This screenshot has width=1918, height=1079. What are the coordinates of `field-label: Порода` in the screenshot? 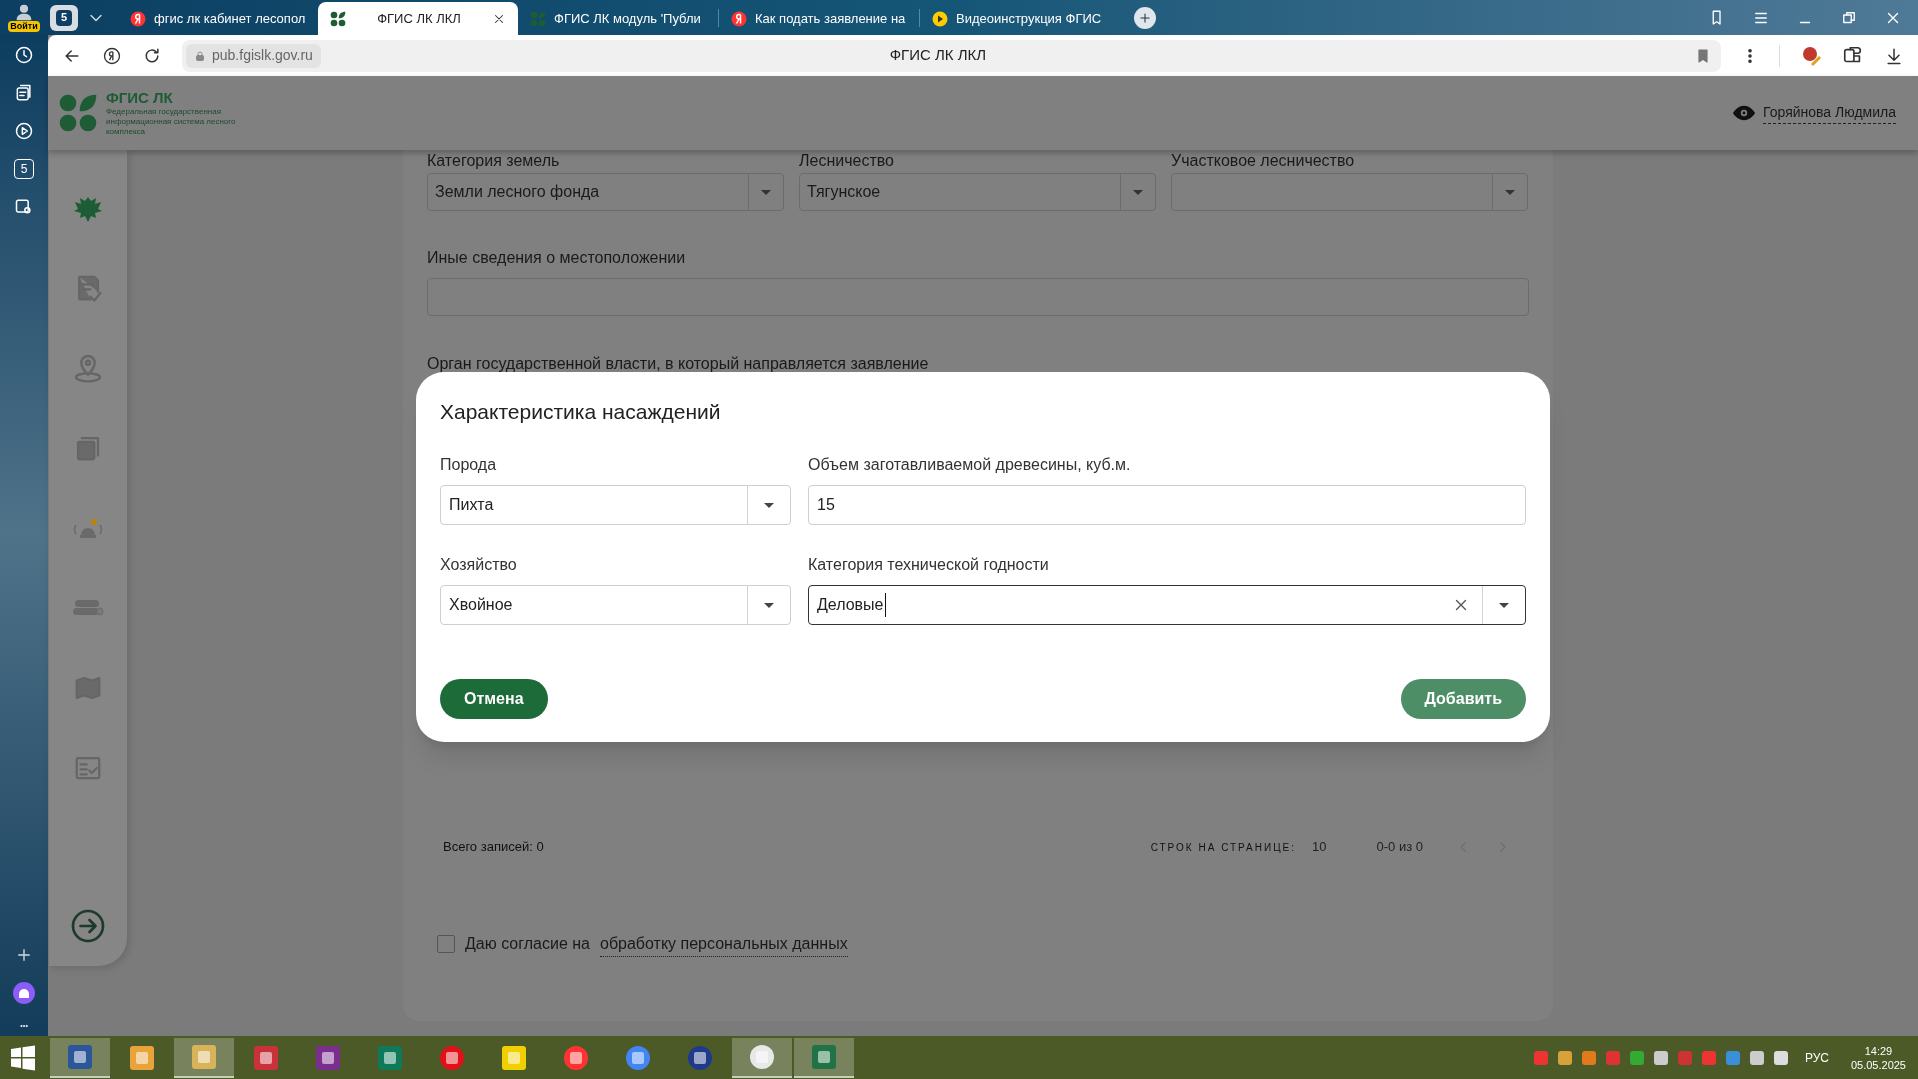 It's located at (469, 465).